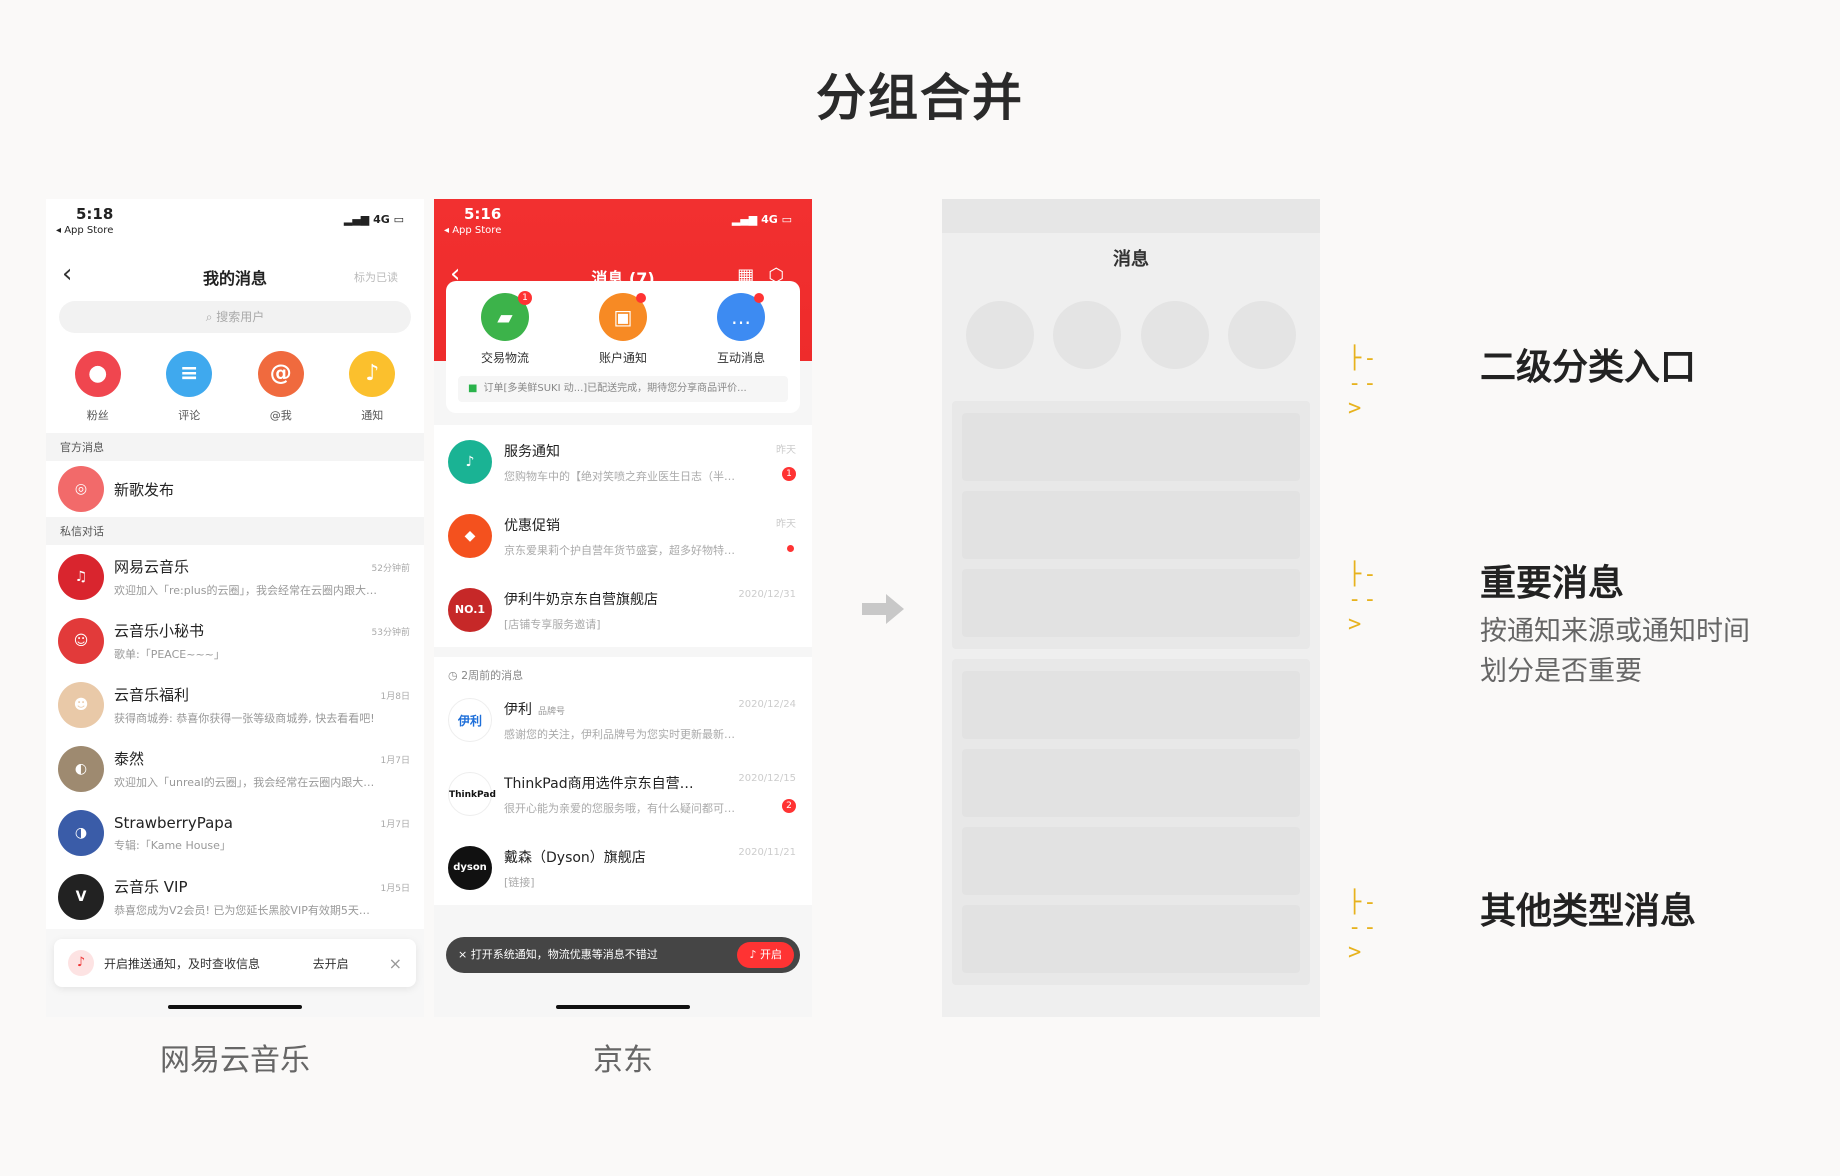 The width and height of the screenshot is (1840, 1176). Describe the element at coordinates (622, 358) in the screenshot. I see `category-label: 账户通知` at that location.